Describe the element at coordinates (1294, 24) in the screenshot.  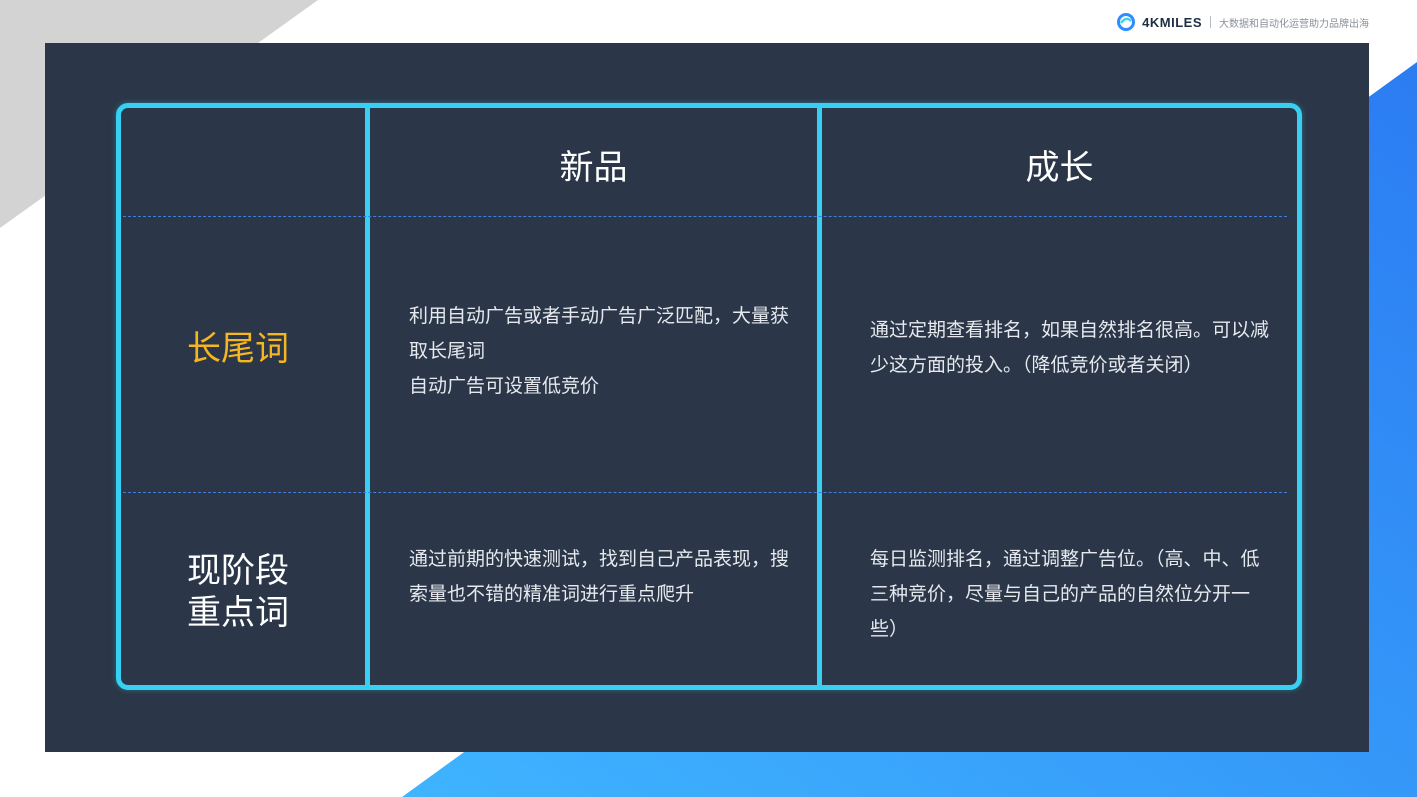
I see `brand-tagline: 大数据和自动化运营助力品牌出海` at that location.